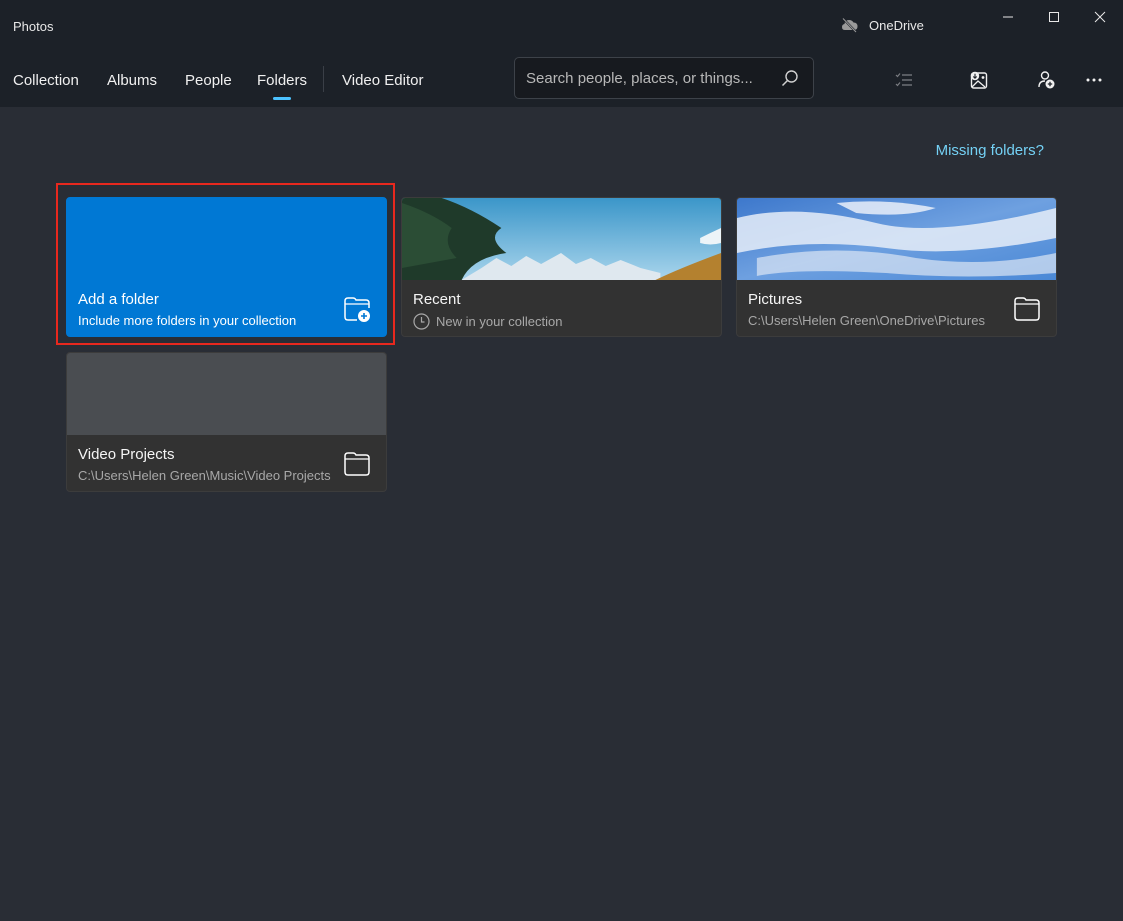 This screenshot has width=1123, height=921. I want to click on add-person-icon, so click(1046, 80).